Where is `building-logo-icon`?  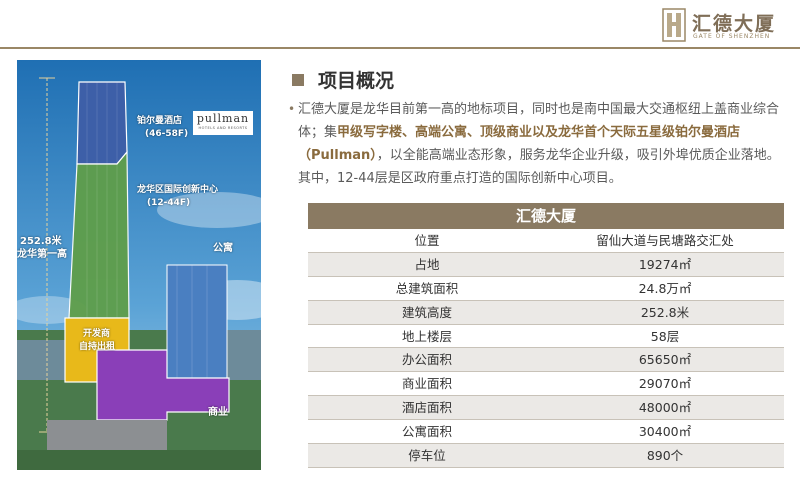
building-logo-icon is located at coordinates (674, 25).